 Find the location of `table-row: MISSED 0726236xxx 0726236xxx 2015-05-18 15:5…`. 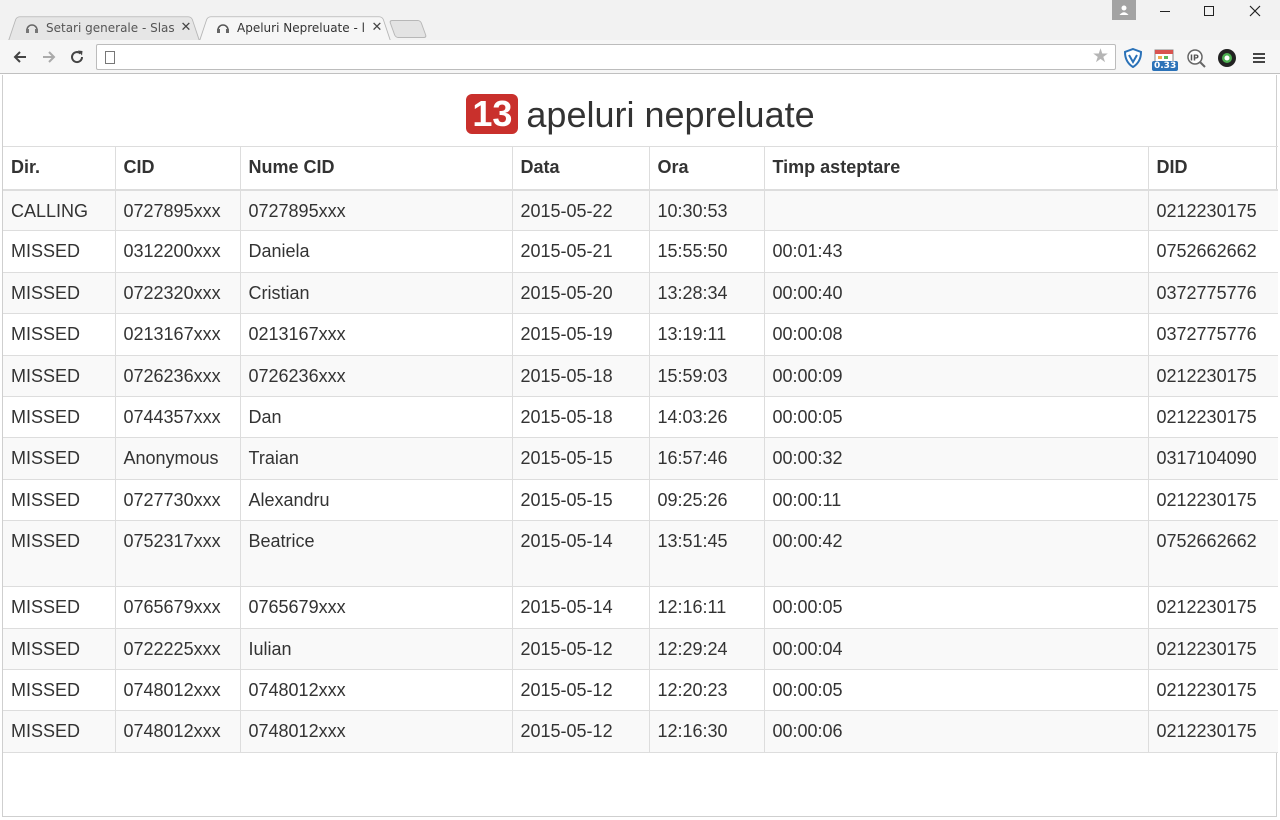

table-row: MISSED 0726236xxx 0726236xxx 2015-05-18 15:5… is located at coordinates (640, 376).